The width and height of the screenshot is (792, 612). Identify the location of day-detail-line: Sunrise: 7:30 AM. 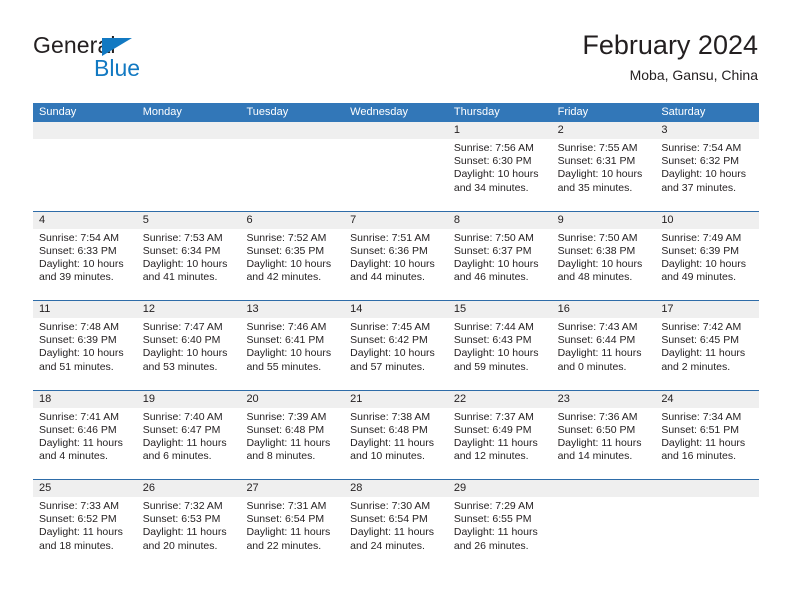
(390, 506).